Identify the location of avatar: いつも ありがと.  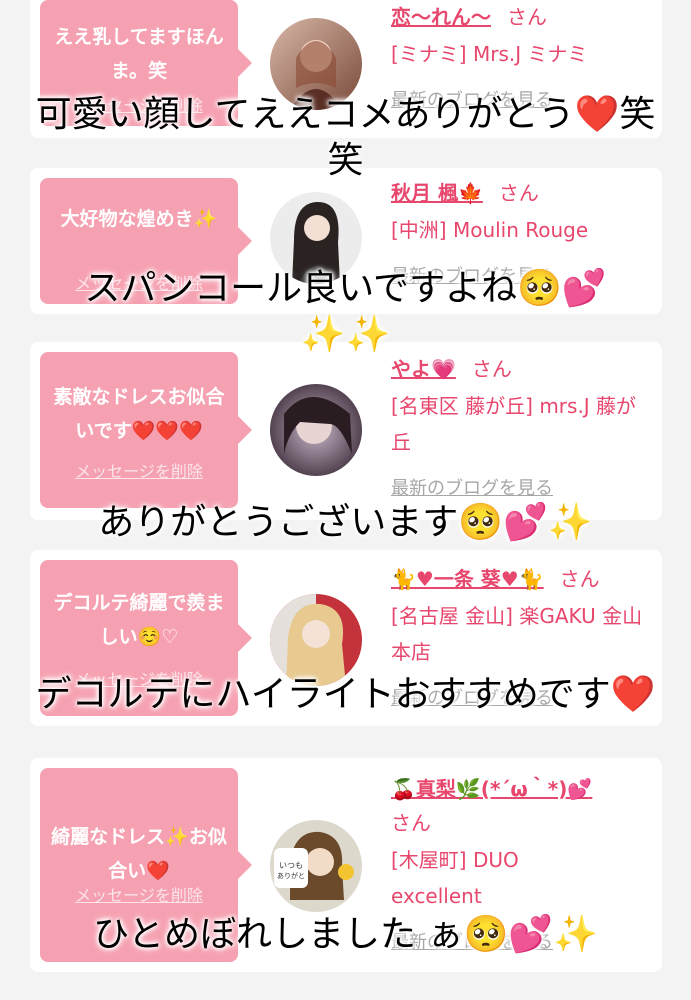
(316, 866).